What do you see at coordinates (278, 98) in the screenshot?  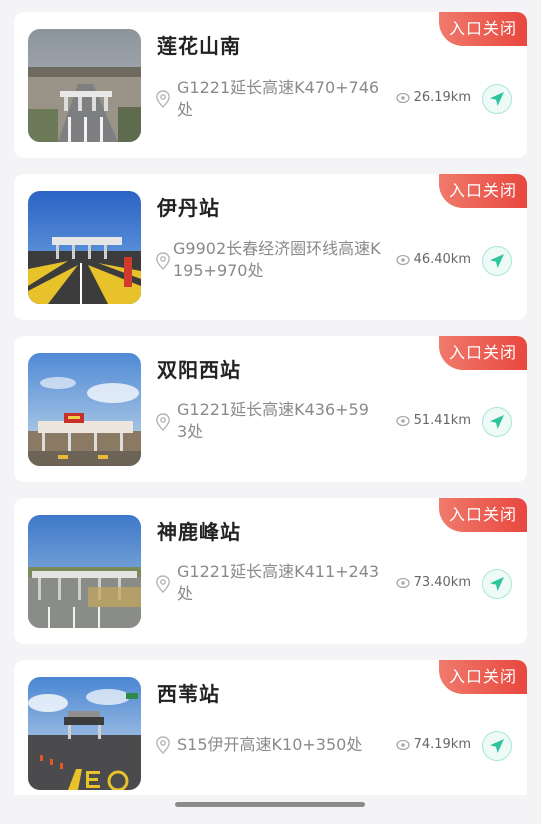 I see `station-address: G1221延长高速K470+746处` at bounding box center [278, 98].